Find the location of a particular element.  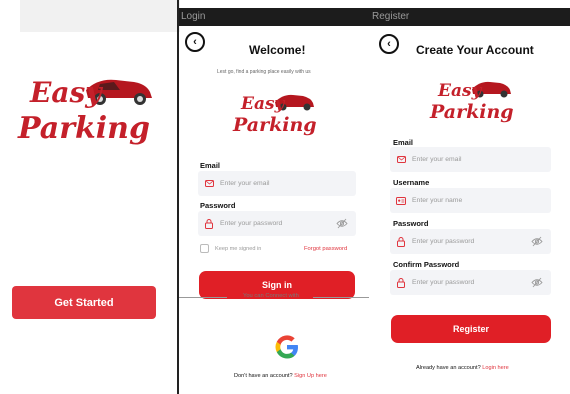

id-card-icon is located at coordinates (401, 201).